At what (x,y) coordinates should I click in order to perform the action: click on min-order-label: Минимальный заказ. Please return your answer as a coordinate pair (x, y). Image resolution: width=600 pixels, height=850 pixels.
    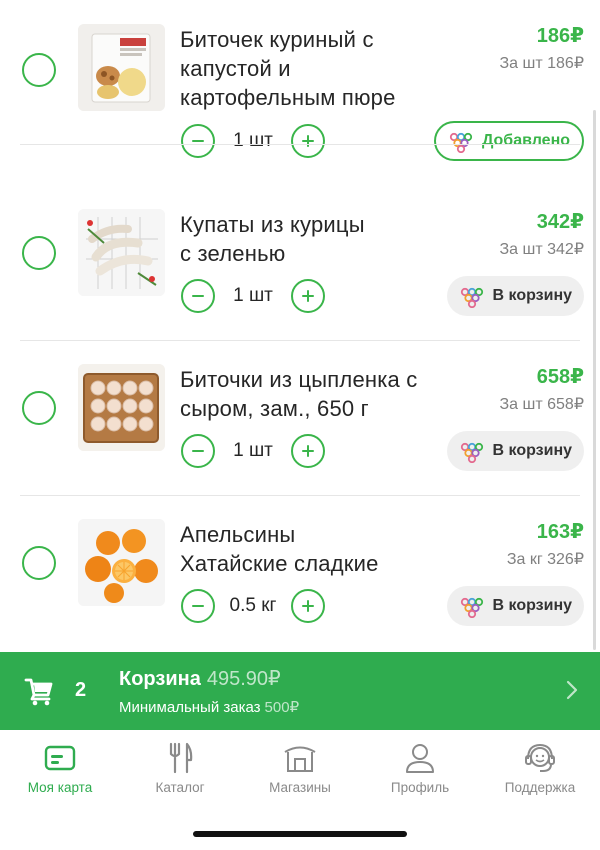
    Looking at the image, I should click on (190, 707).